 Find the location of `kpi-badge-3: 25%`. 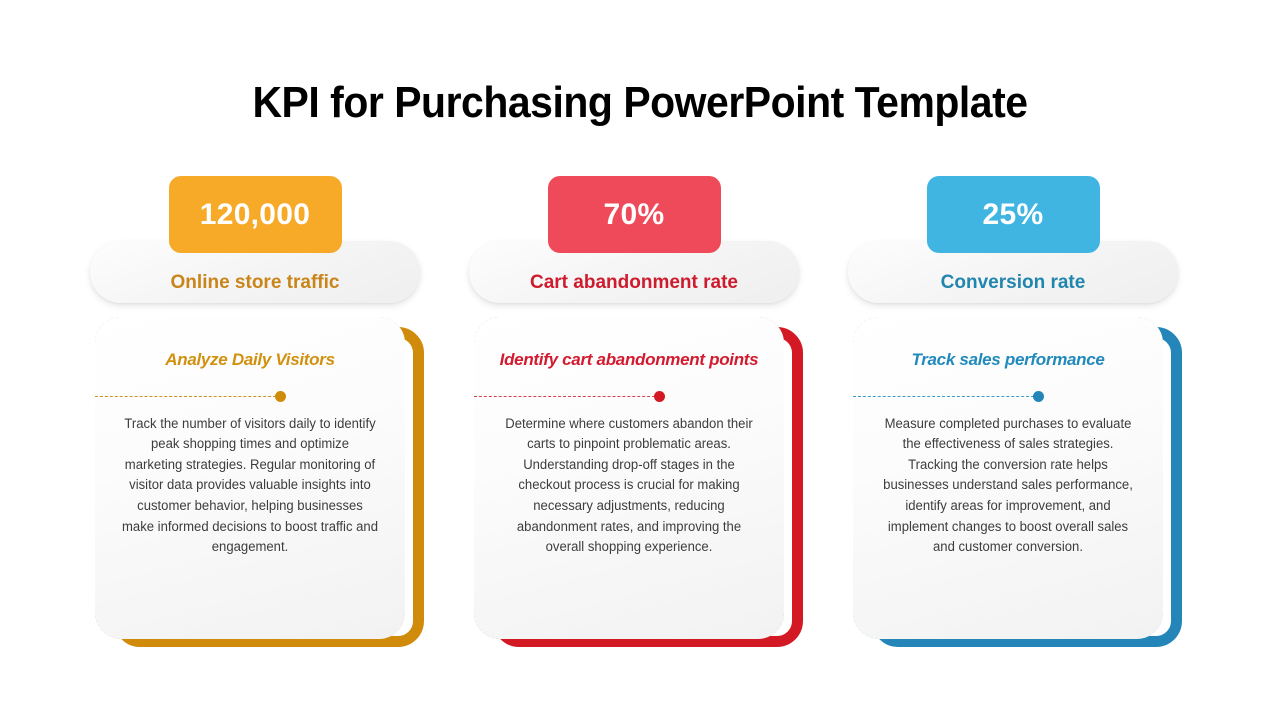

kpi-badge-3: 25% is located at coordinates (1013, 214).